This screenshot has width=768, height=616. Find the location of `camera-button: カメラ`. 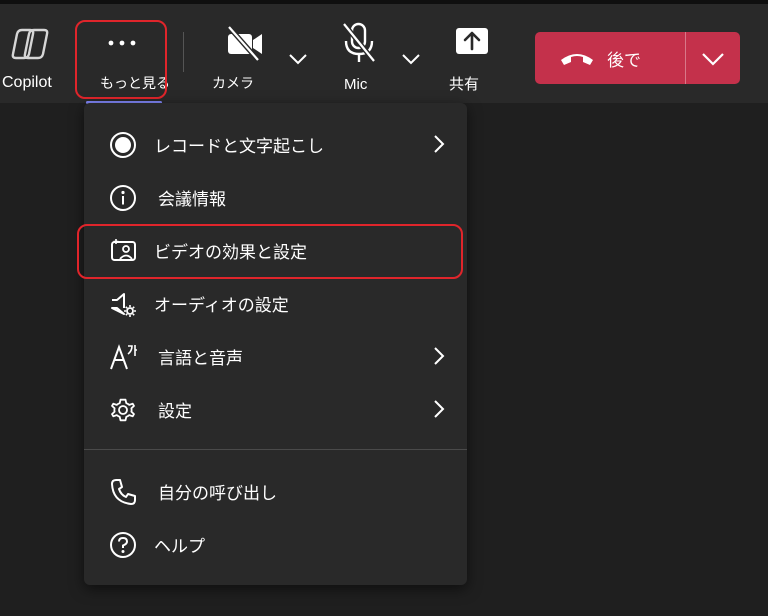

camera-button: カメラ is located at coordinates (242, 53).